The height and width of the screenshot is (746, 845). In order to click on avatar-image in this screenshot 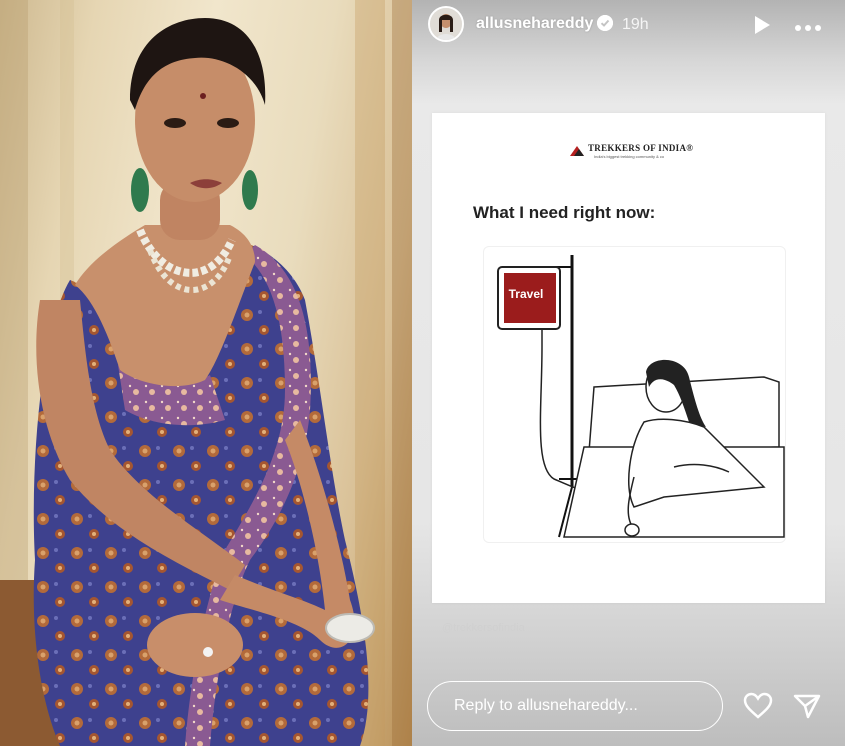, I will do `click(446, 24)`.